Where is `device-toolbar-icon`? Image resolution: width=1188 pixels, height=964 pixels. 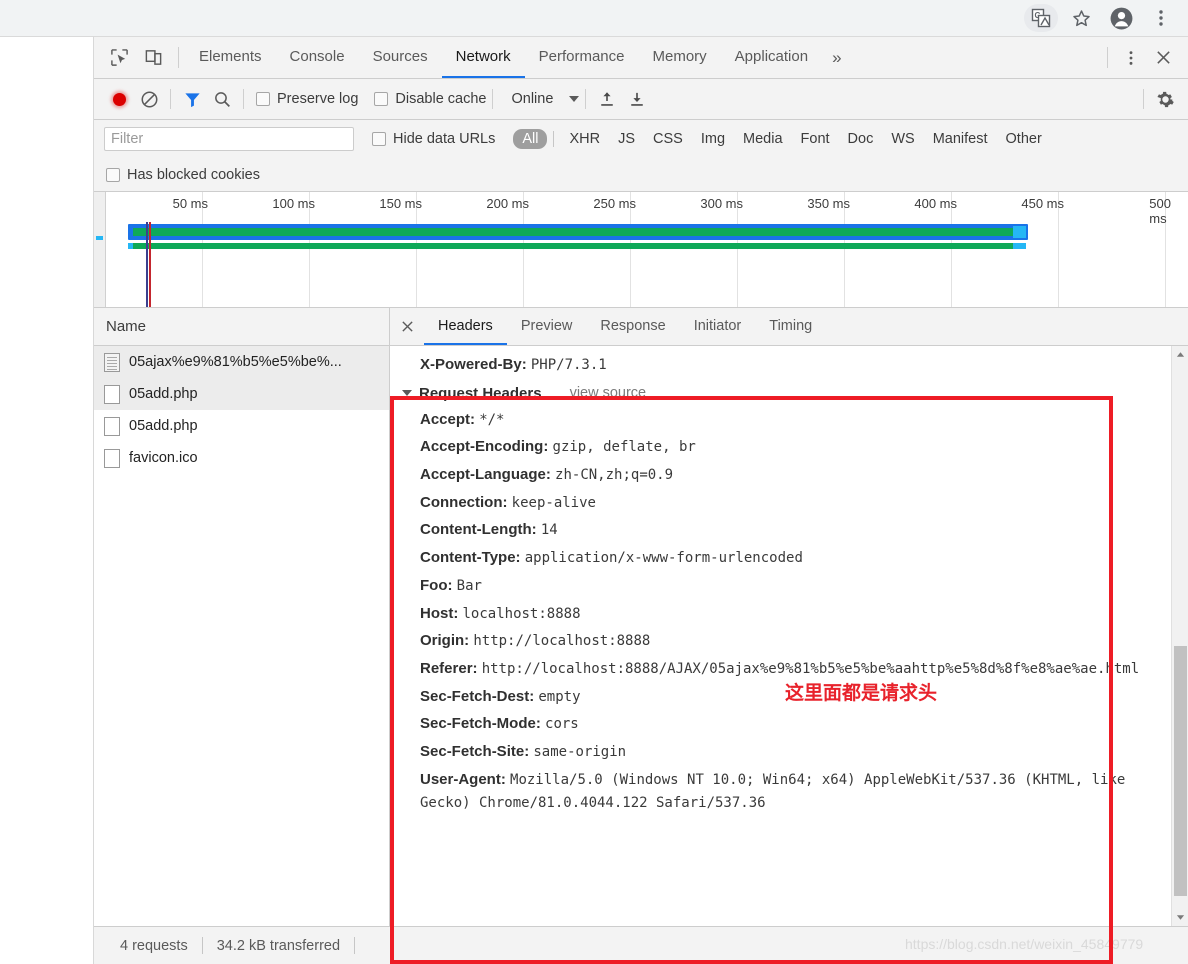
device-toolbar-icon is located at coordinates (153, 58).